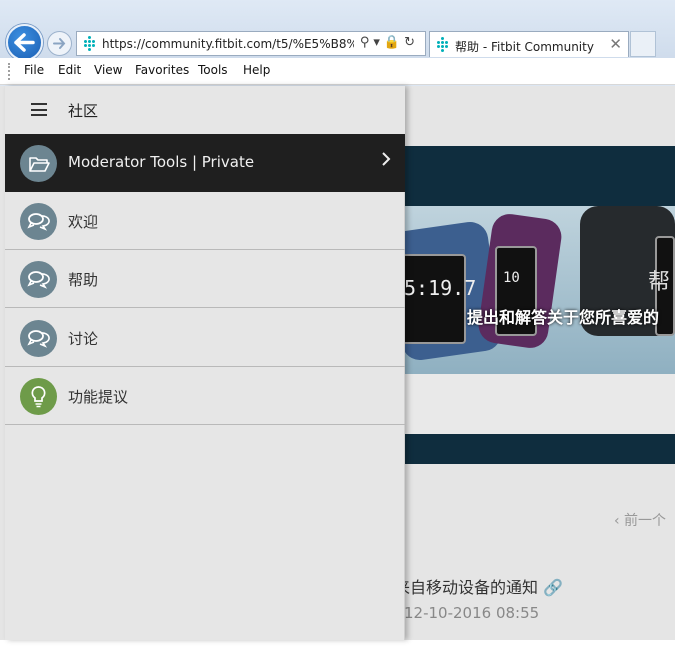  I want to click on tab-favicon-icon, so click(443, 45).